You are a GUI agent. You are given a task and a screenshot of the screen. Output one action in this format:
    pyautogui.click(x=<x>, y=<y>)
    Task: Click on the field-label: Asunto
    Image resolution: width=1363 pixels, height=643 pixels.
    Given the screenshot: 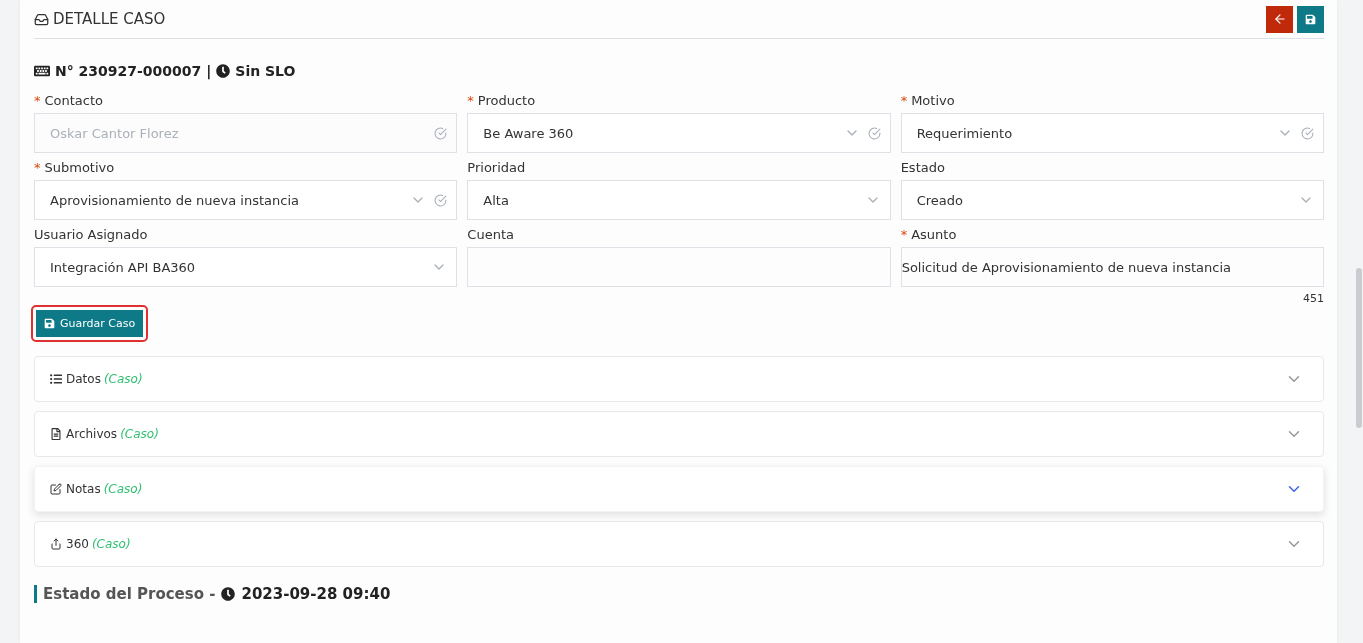 What is the action you would take?
    pyautogui.click(x=934, y=234)
    